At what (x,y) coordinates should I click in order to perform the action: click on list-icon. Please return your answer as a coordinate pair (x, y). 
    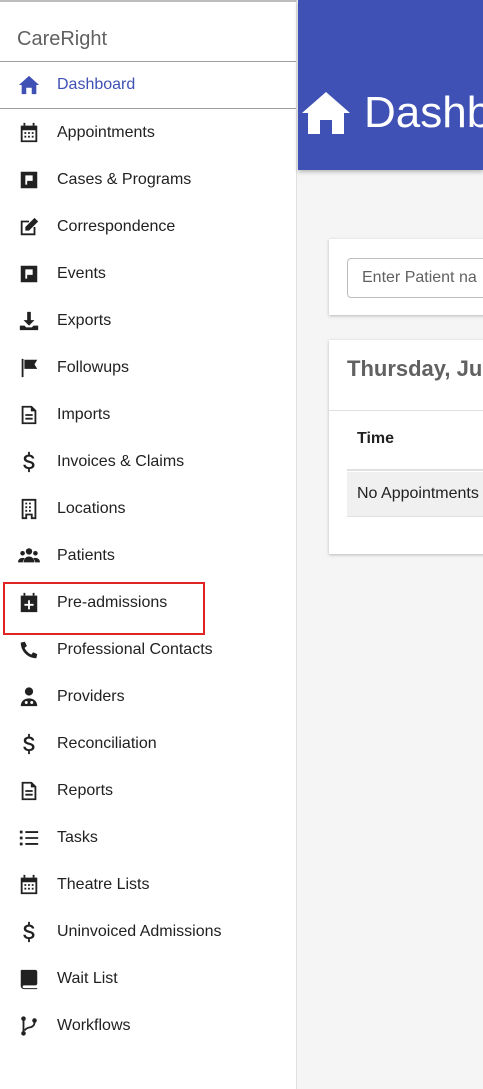
    Looking at the image, I should click on (29, 838).